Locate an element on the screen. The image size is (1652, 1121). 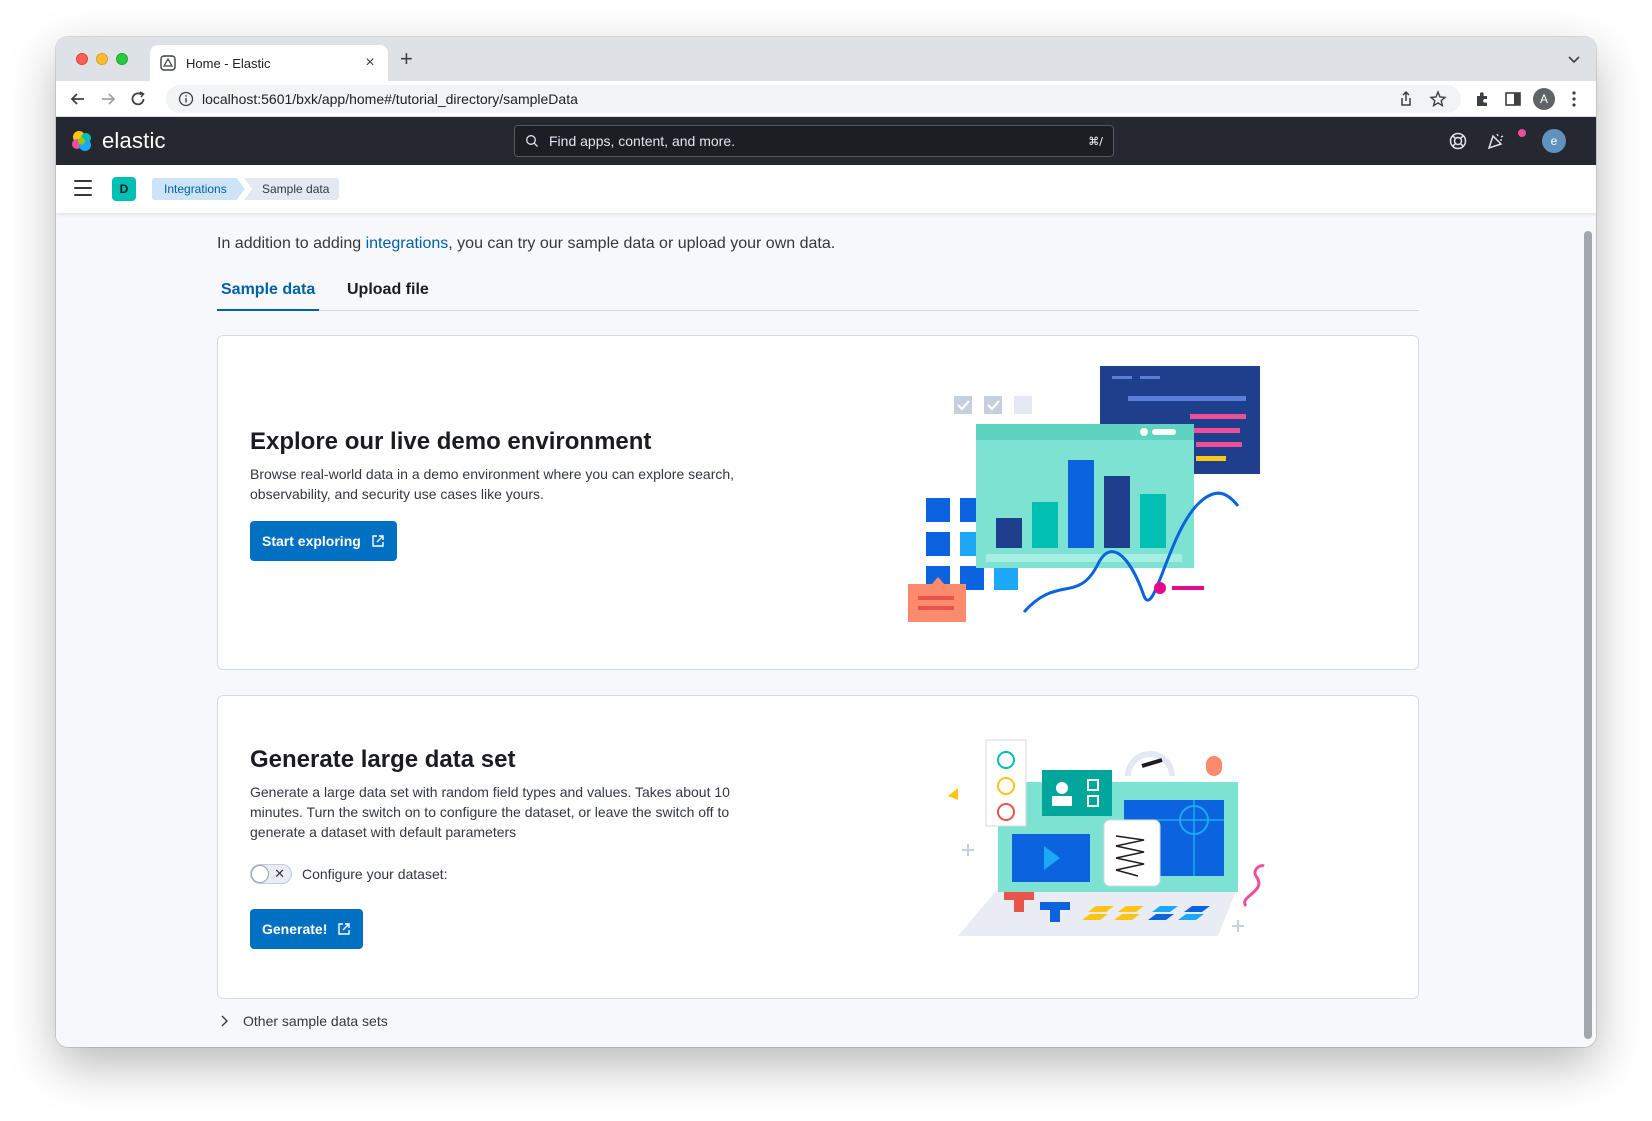
generate-button-label: Generate! is located at coordinates (295, 929).